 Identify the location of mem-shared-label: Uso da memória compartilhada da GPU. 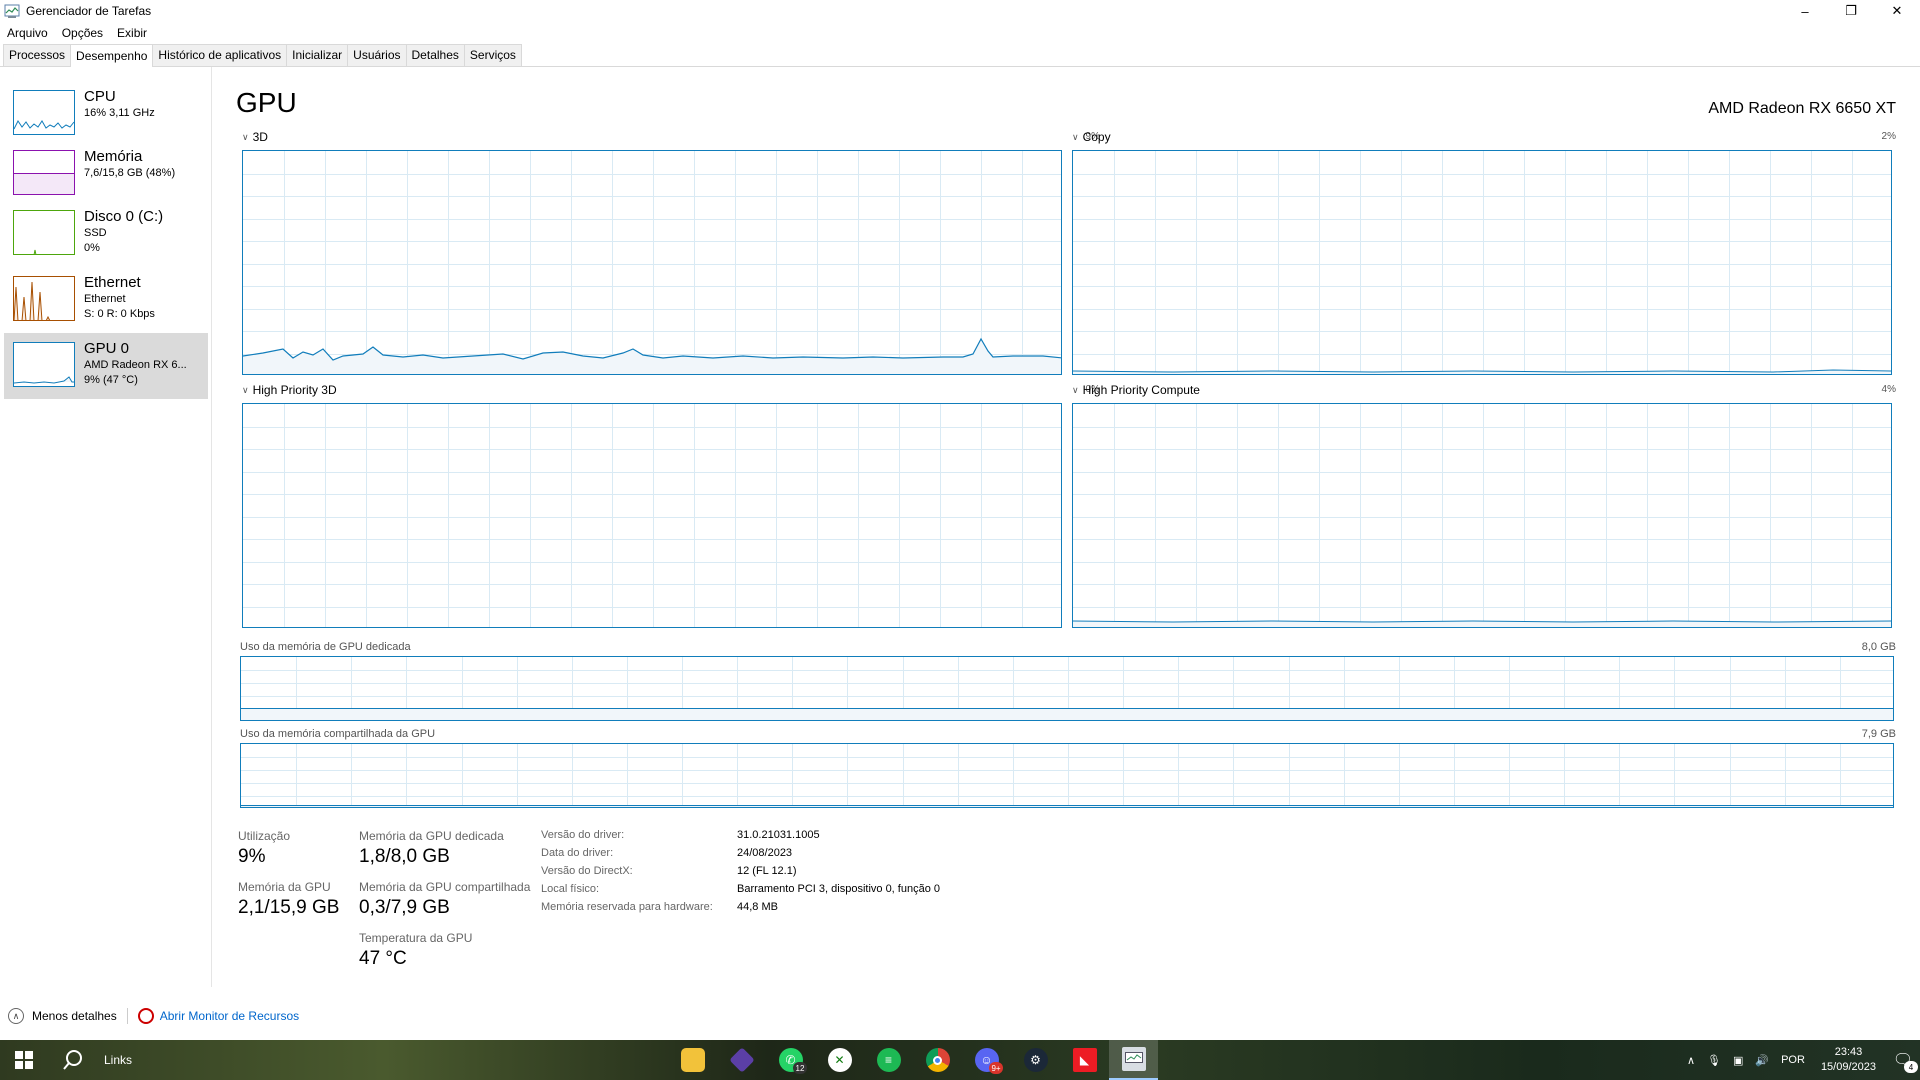
(338, 734).